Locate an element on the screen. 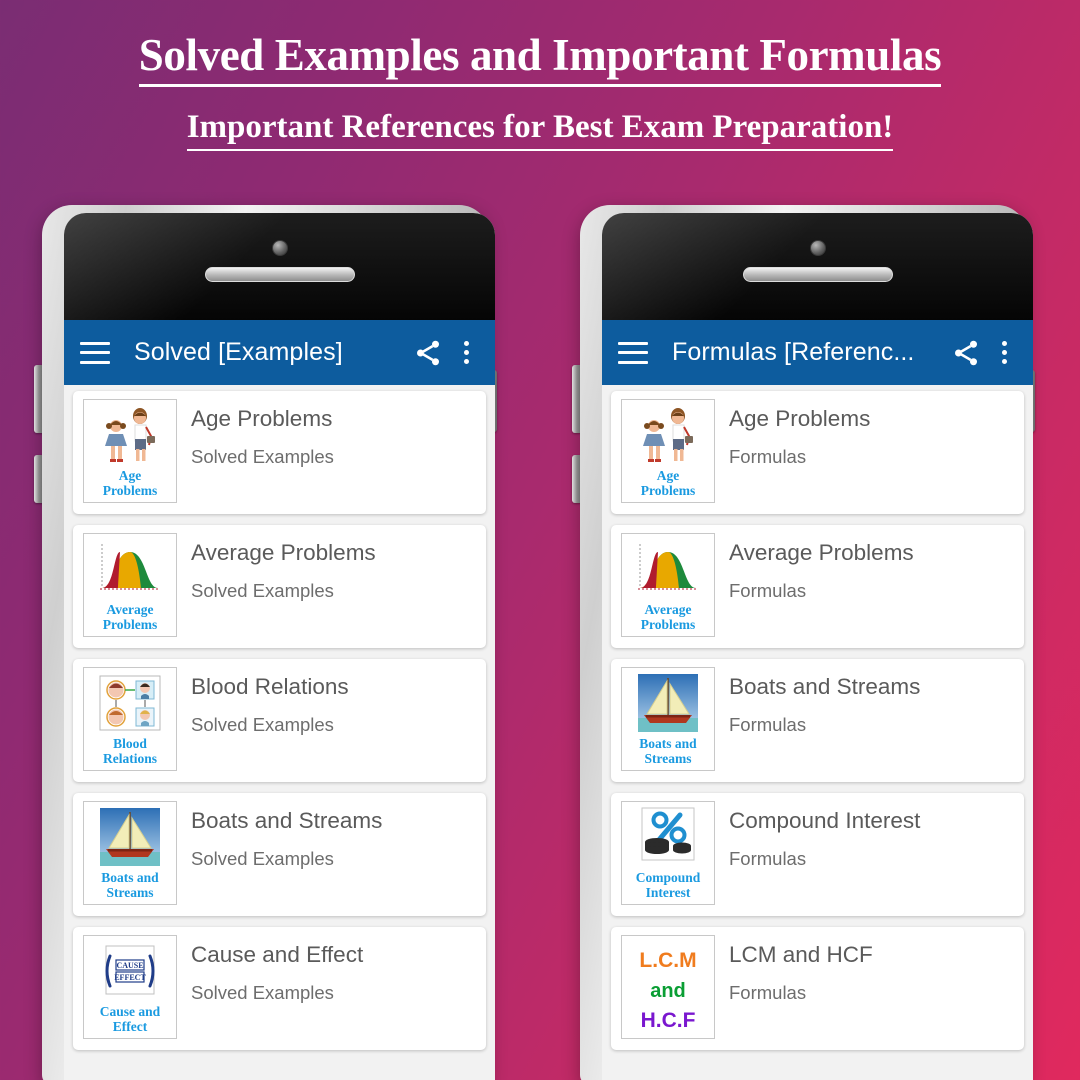 This screenshot has width=1080, height=1080. thumbnail-caption: Average Problems is located at coordinates (668, 617).